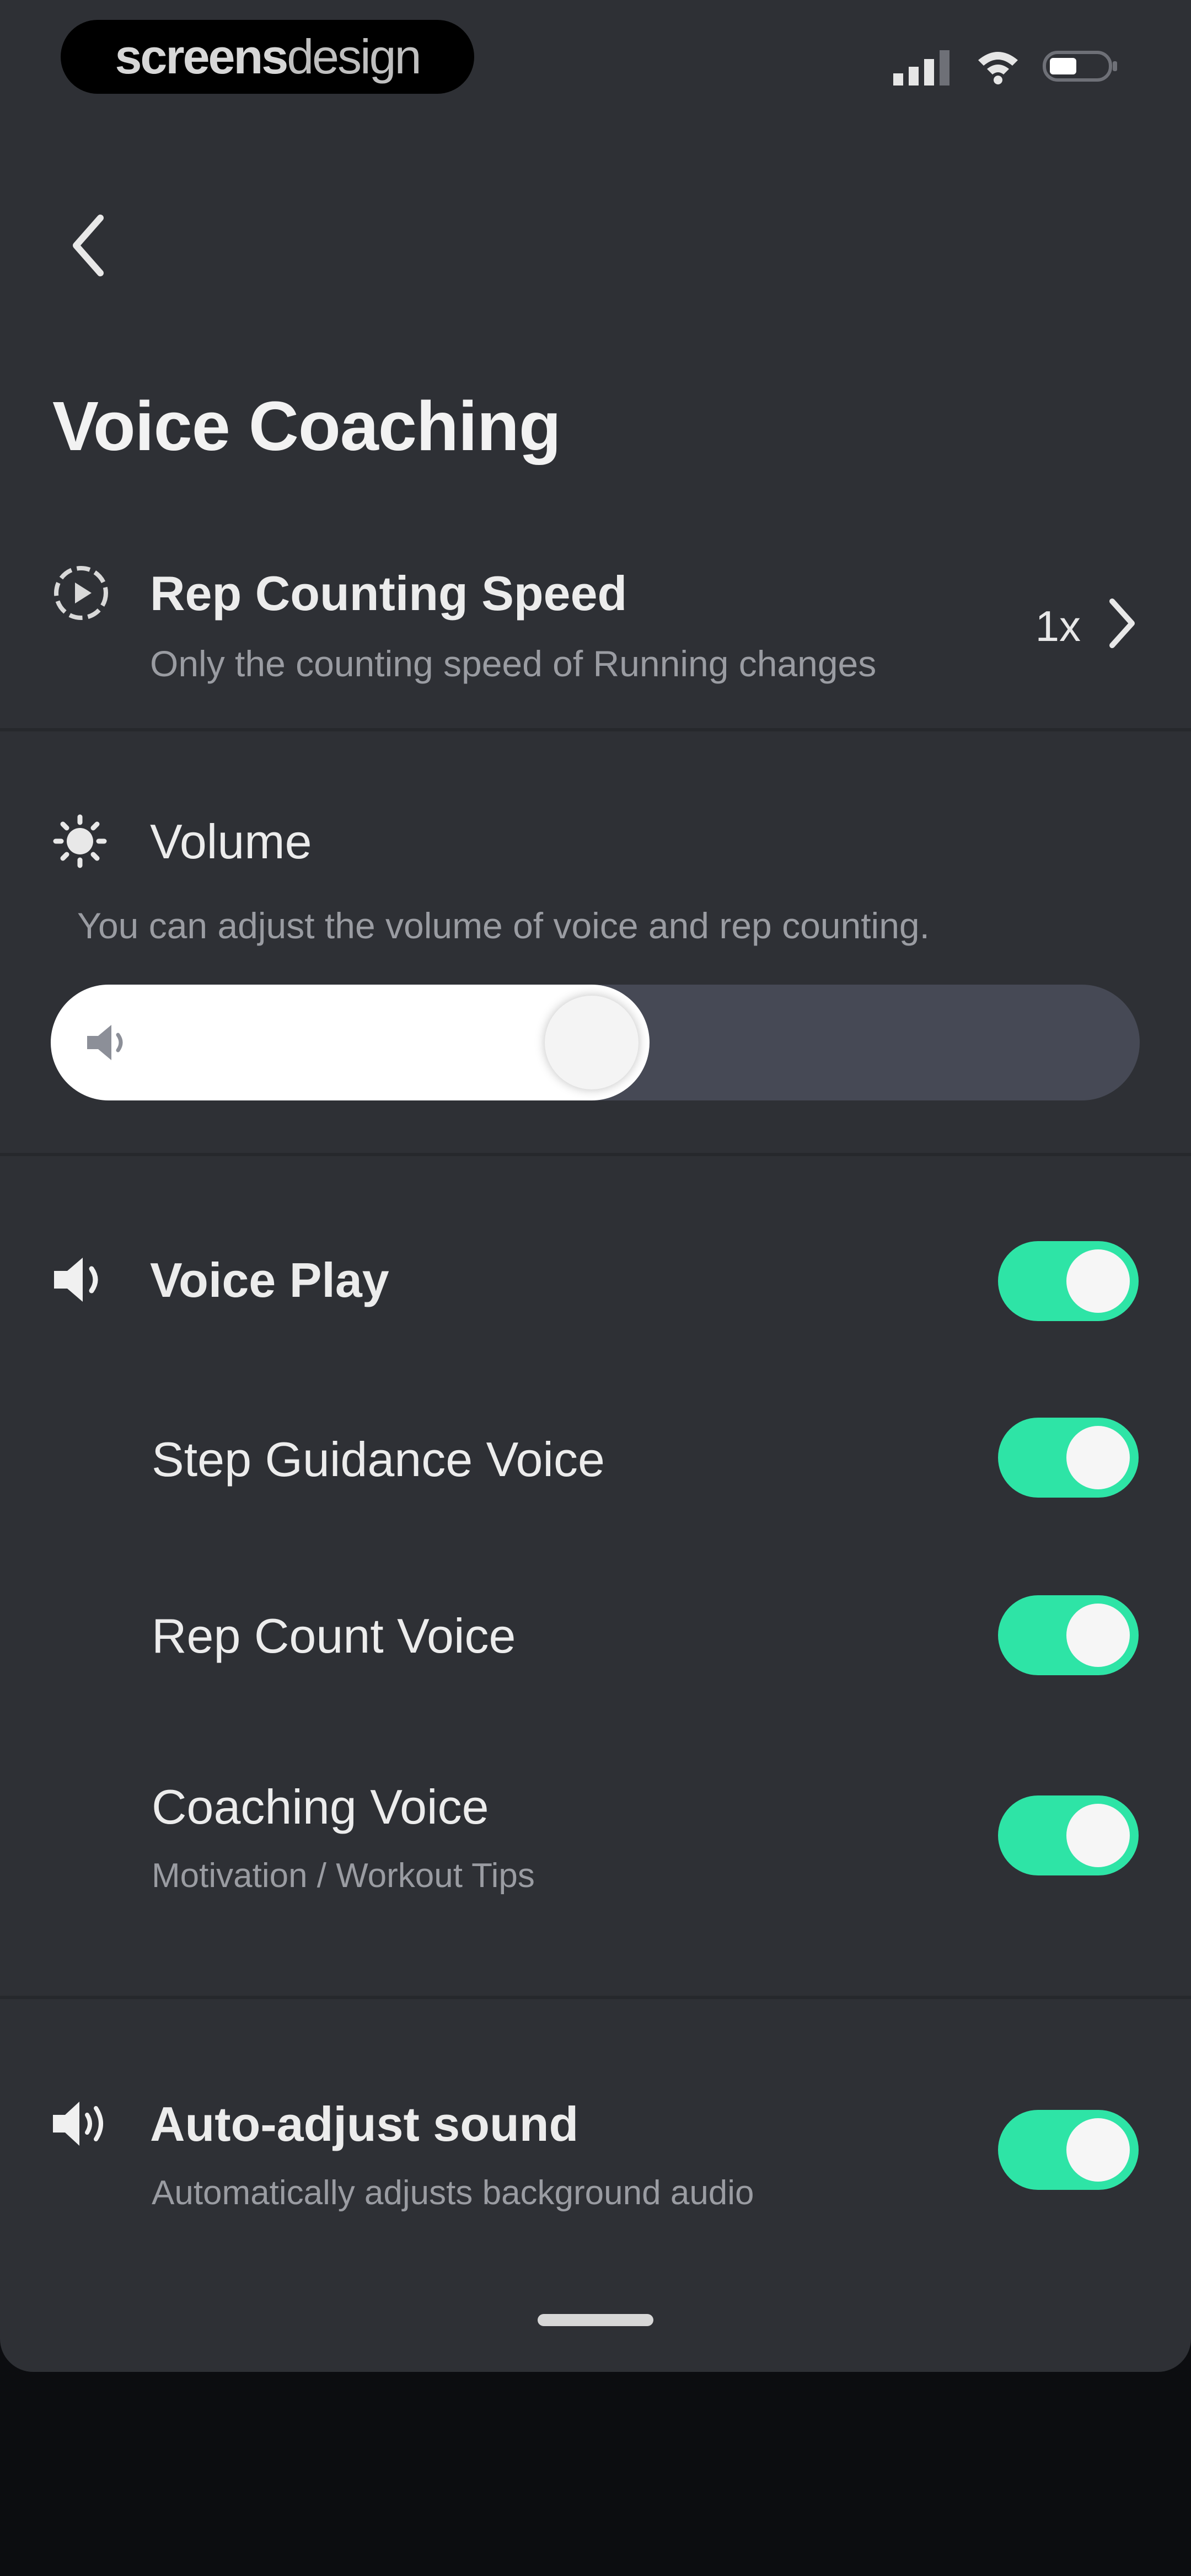  Describe the element at coordinates (201, 56) in the screenshot. I see `brand-logo-bold: screens` at that location.